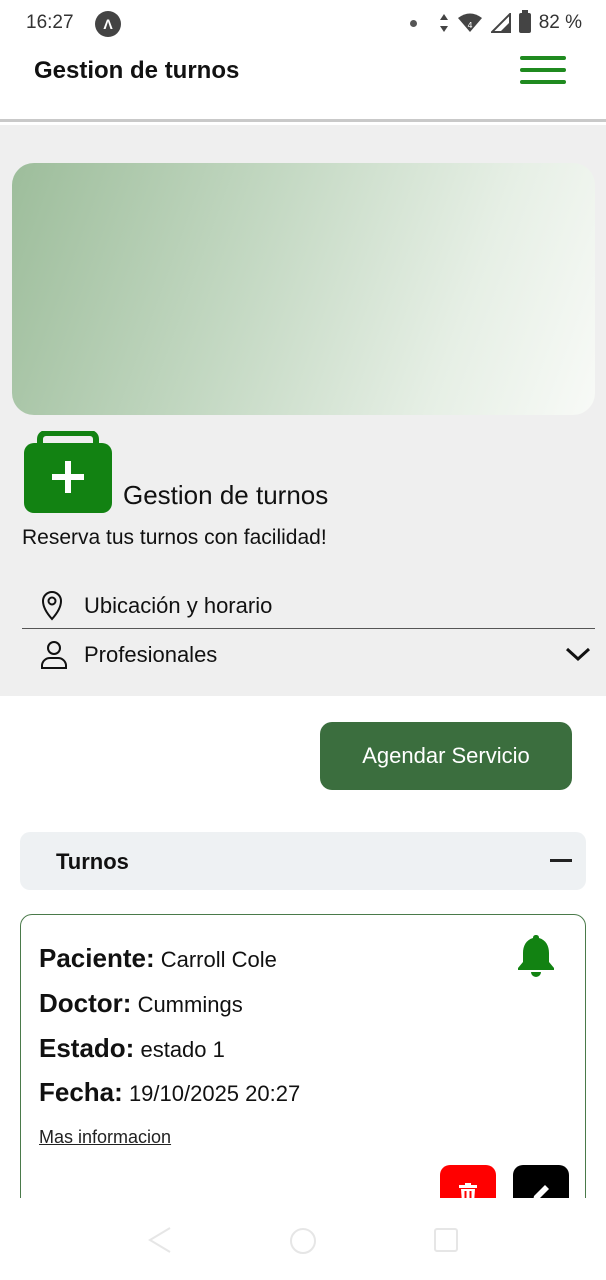 The height and width of the screenshot is (1280, 606). Describe the element at coordinates (190, 1004) in the screenshot. I see `doctor-value: Cummings` at that location.